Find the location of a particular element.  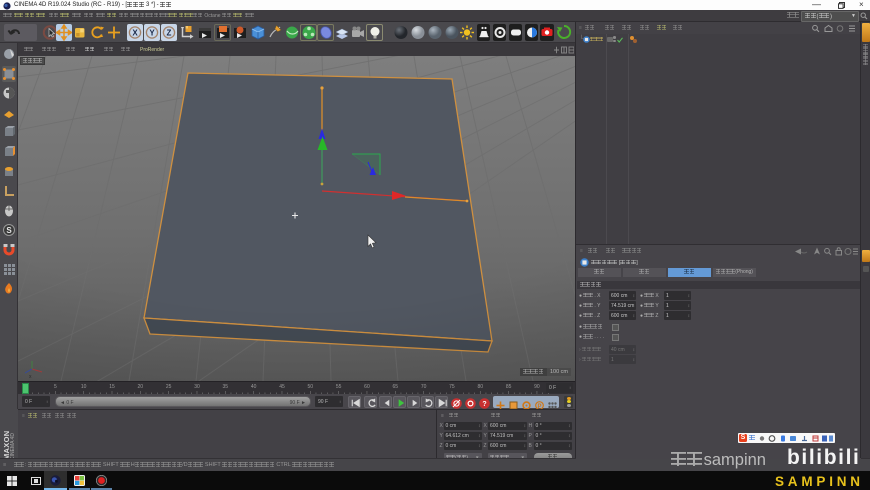

svg-text: Z is located at coordinates (169, 33).